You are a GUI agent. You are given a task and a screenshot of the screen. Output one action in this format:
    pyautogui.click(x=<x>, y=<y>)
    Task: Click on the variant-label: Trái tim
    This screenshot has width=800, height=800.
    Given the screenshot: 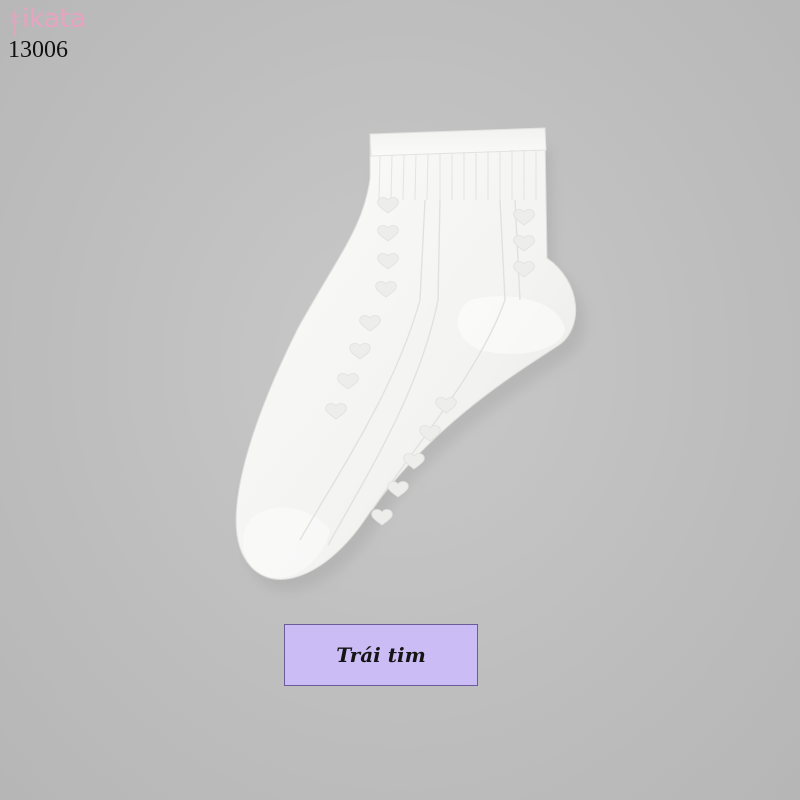 What is the action you would take?
    pyautogui.click(x=381, y=655)
    